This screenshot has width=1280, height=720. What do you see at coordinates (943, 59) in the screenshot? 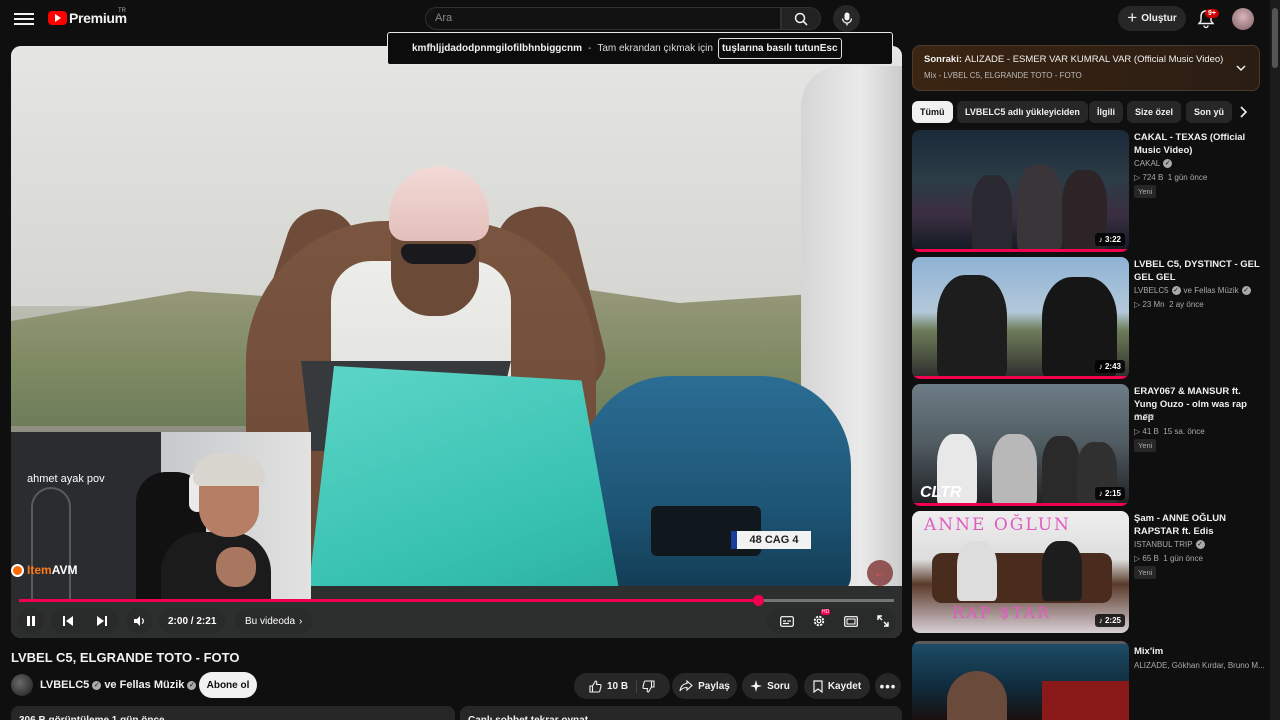
I see `up-next-label: Sonraki:` at bounding box center [943, 59].